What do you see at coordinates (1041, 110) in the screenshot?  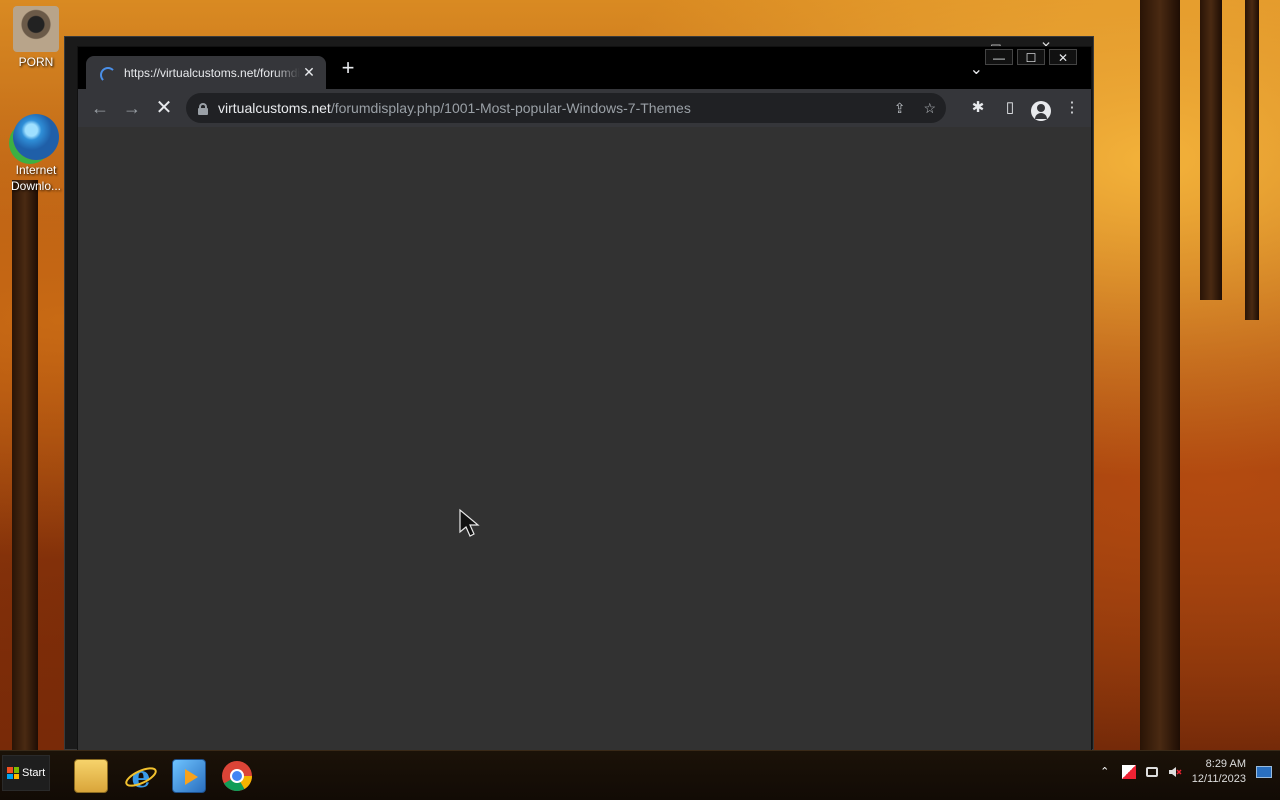 I see `profile-avatar-icon` at bounding box center [1041, 110].